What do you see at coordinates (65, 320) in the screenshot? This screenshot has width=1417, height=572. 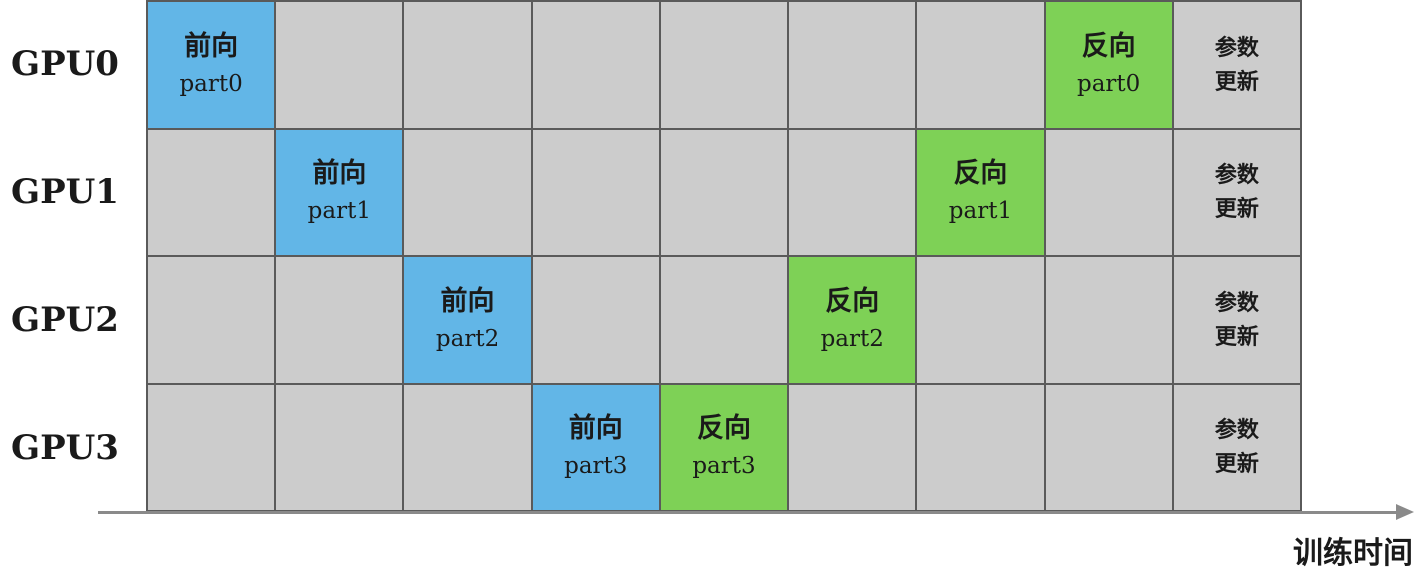 I see `gpu-label: GPU2` at bounding box center [65, 320].